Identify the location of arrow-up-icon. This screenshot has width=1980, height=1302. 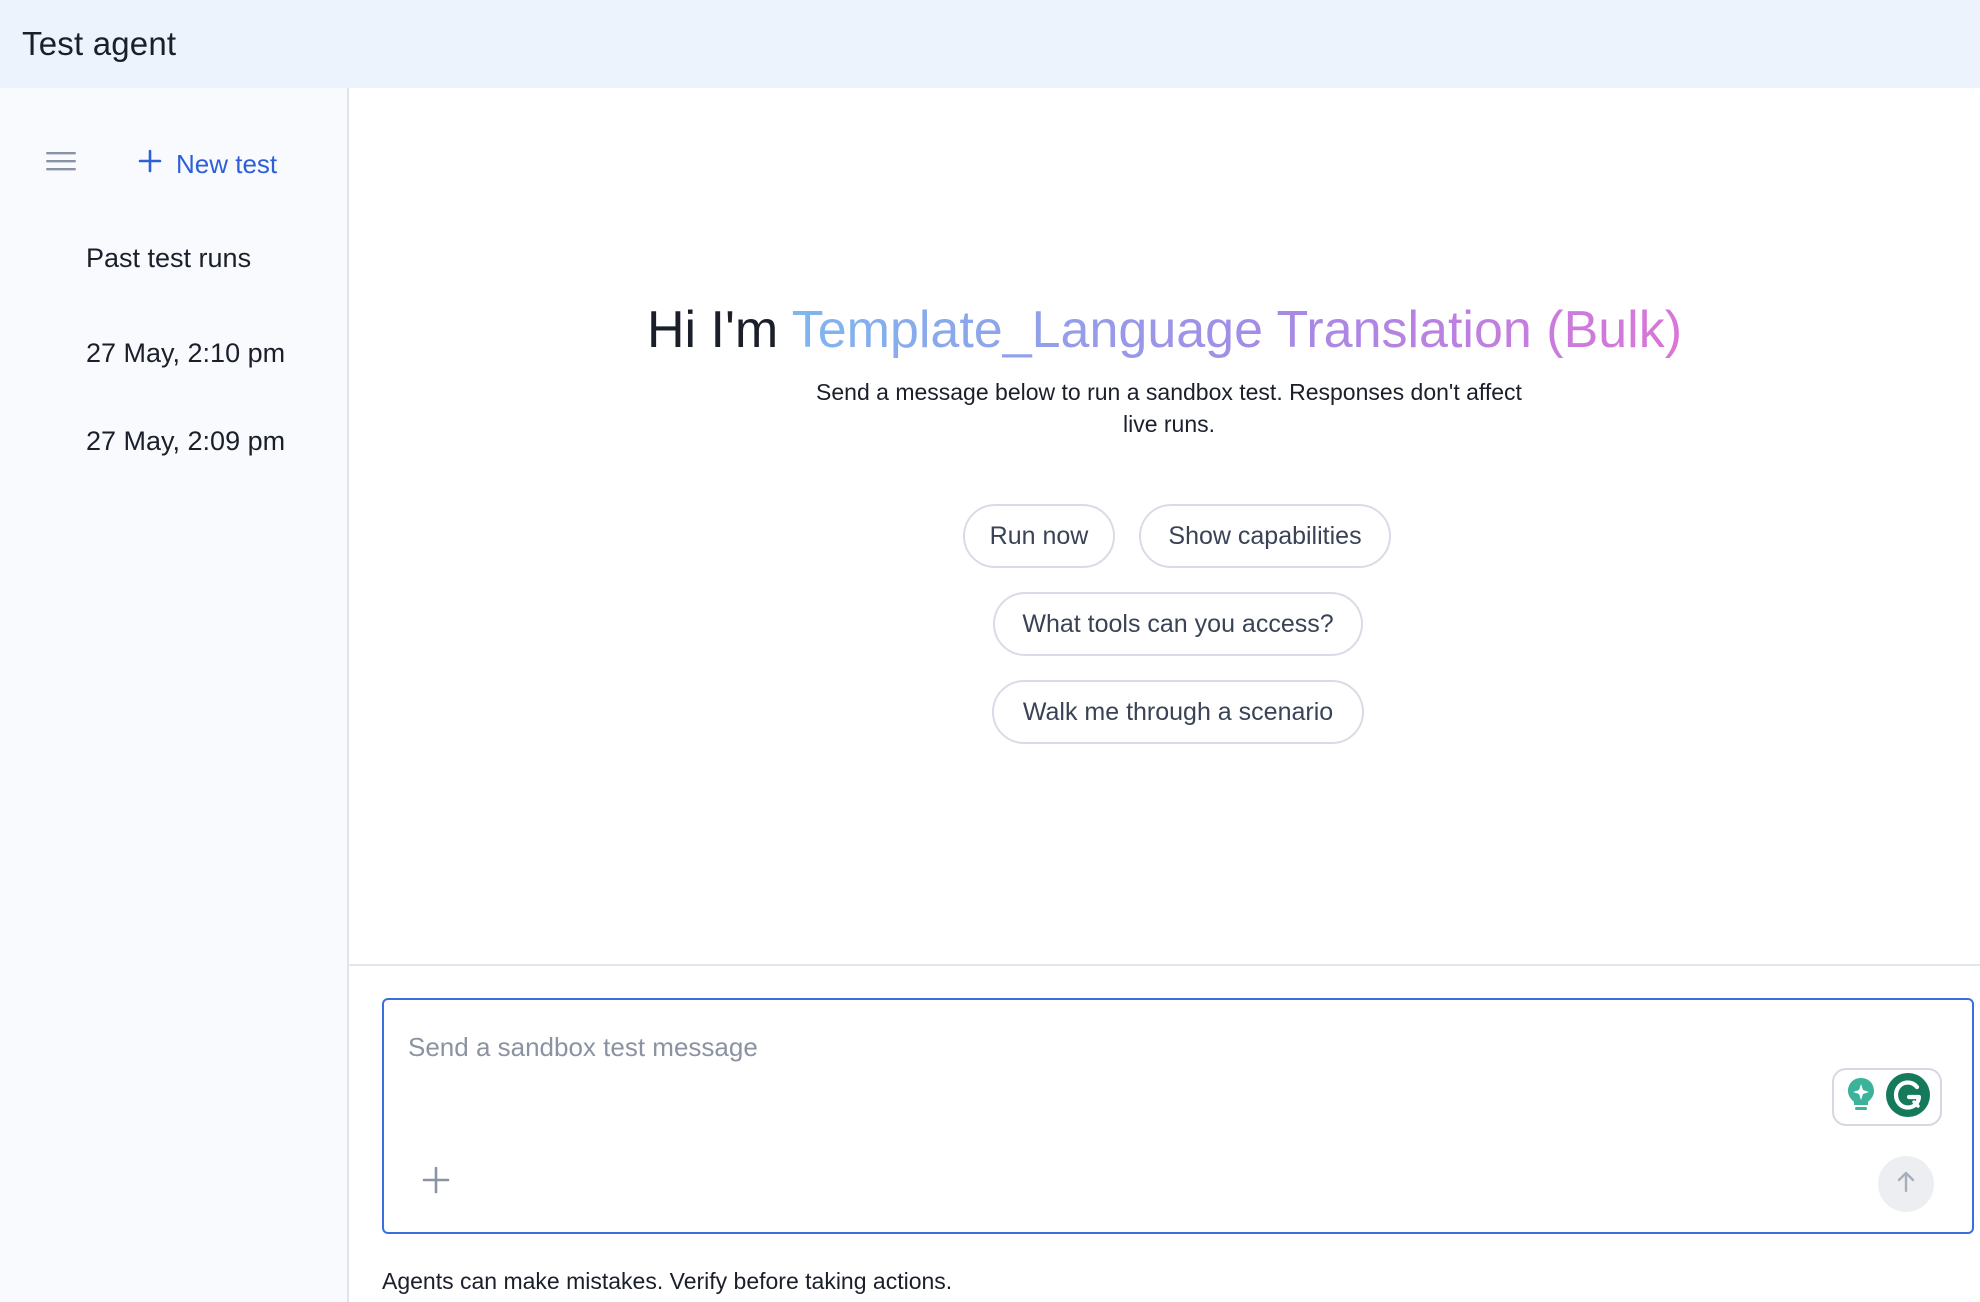
(1906, 1184).